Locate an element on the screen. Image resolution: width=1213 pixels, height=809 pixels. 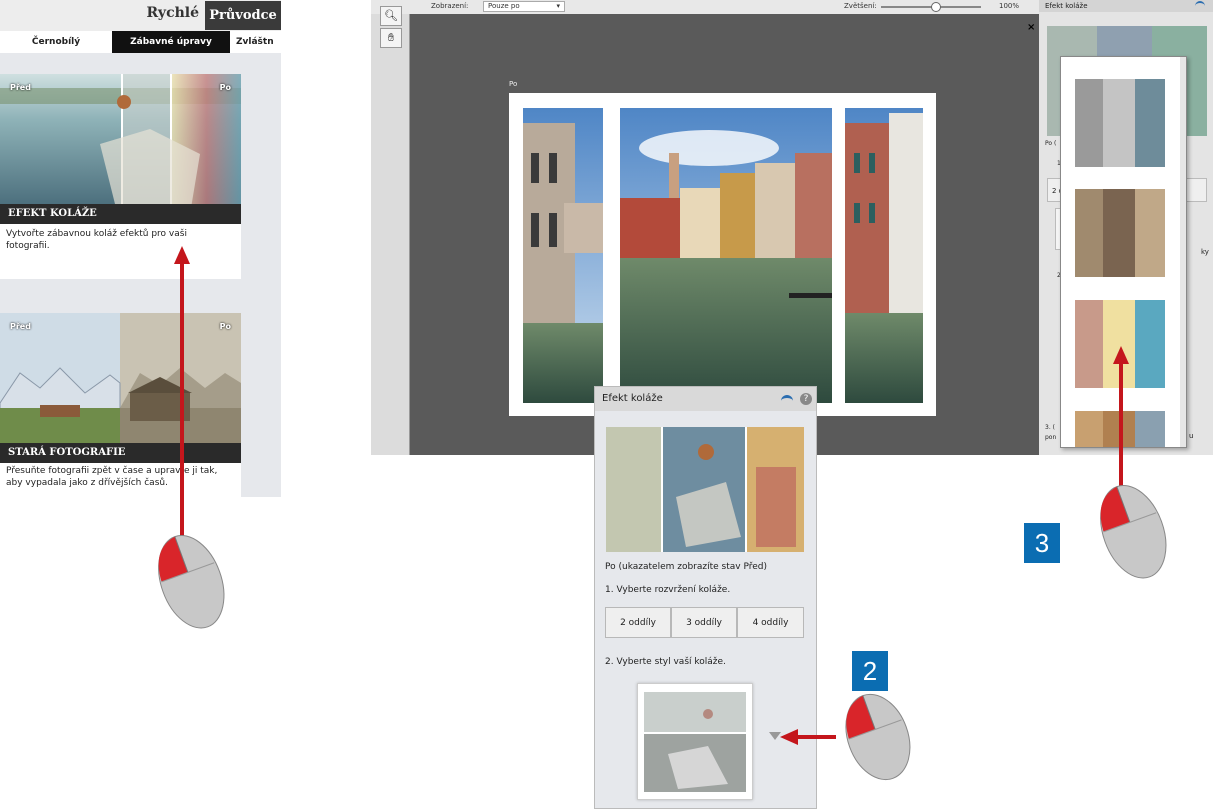
arrow-1-icon is located at coordinates (182, 403).